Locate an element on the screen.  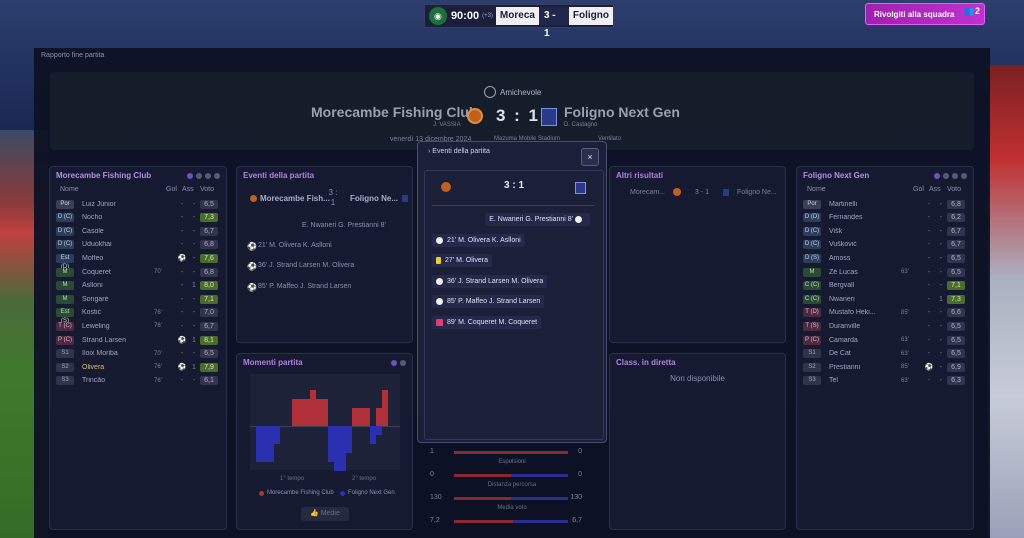
modal-event-row: 89' M. Coqueret M. Coqueret is located at coordinates (487, 322).